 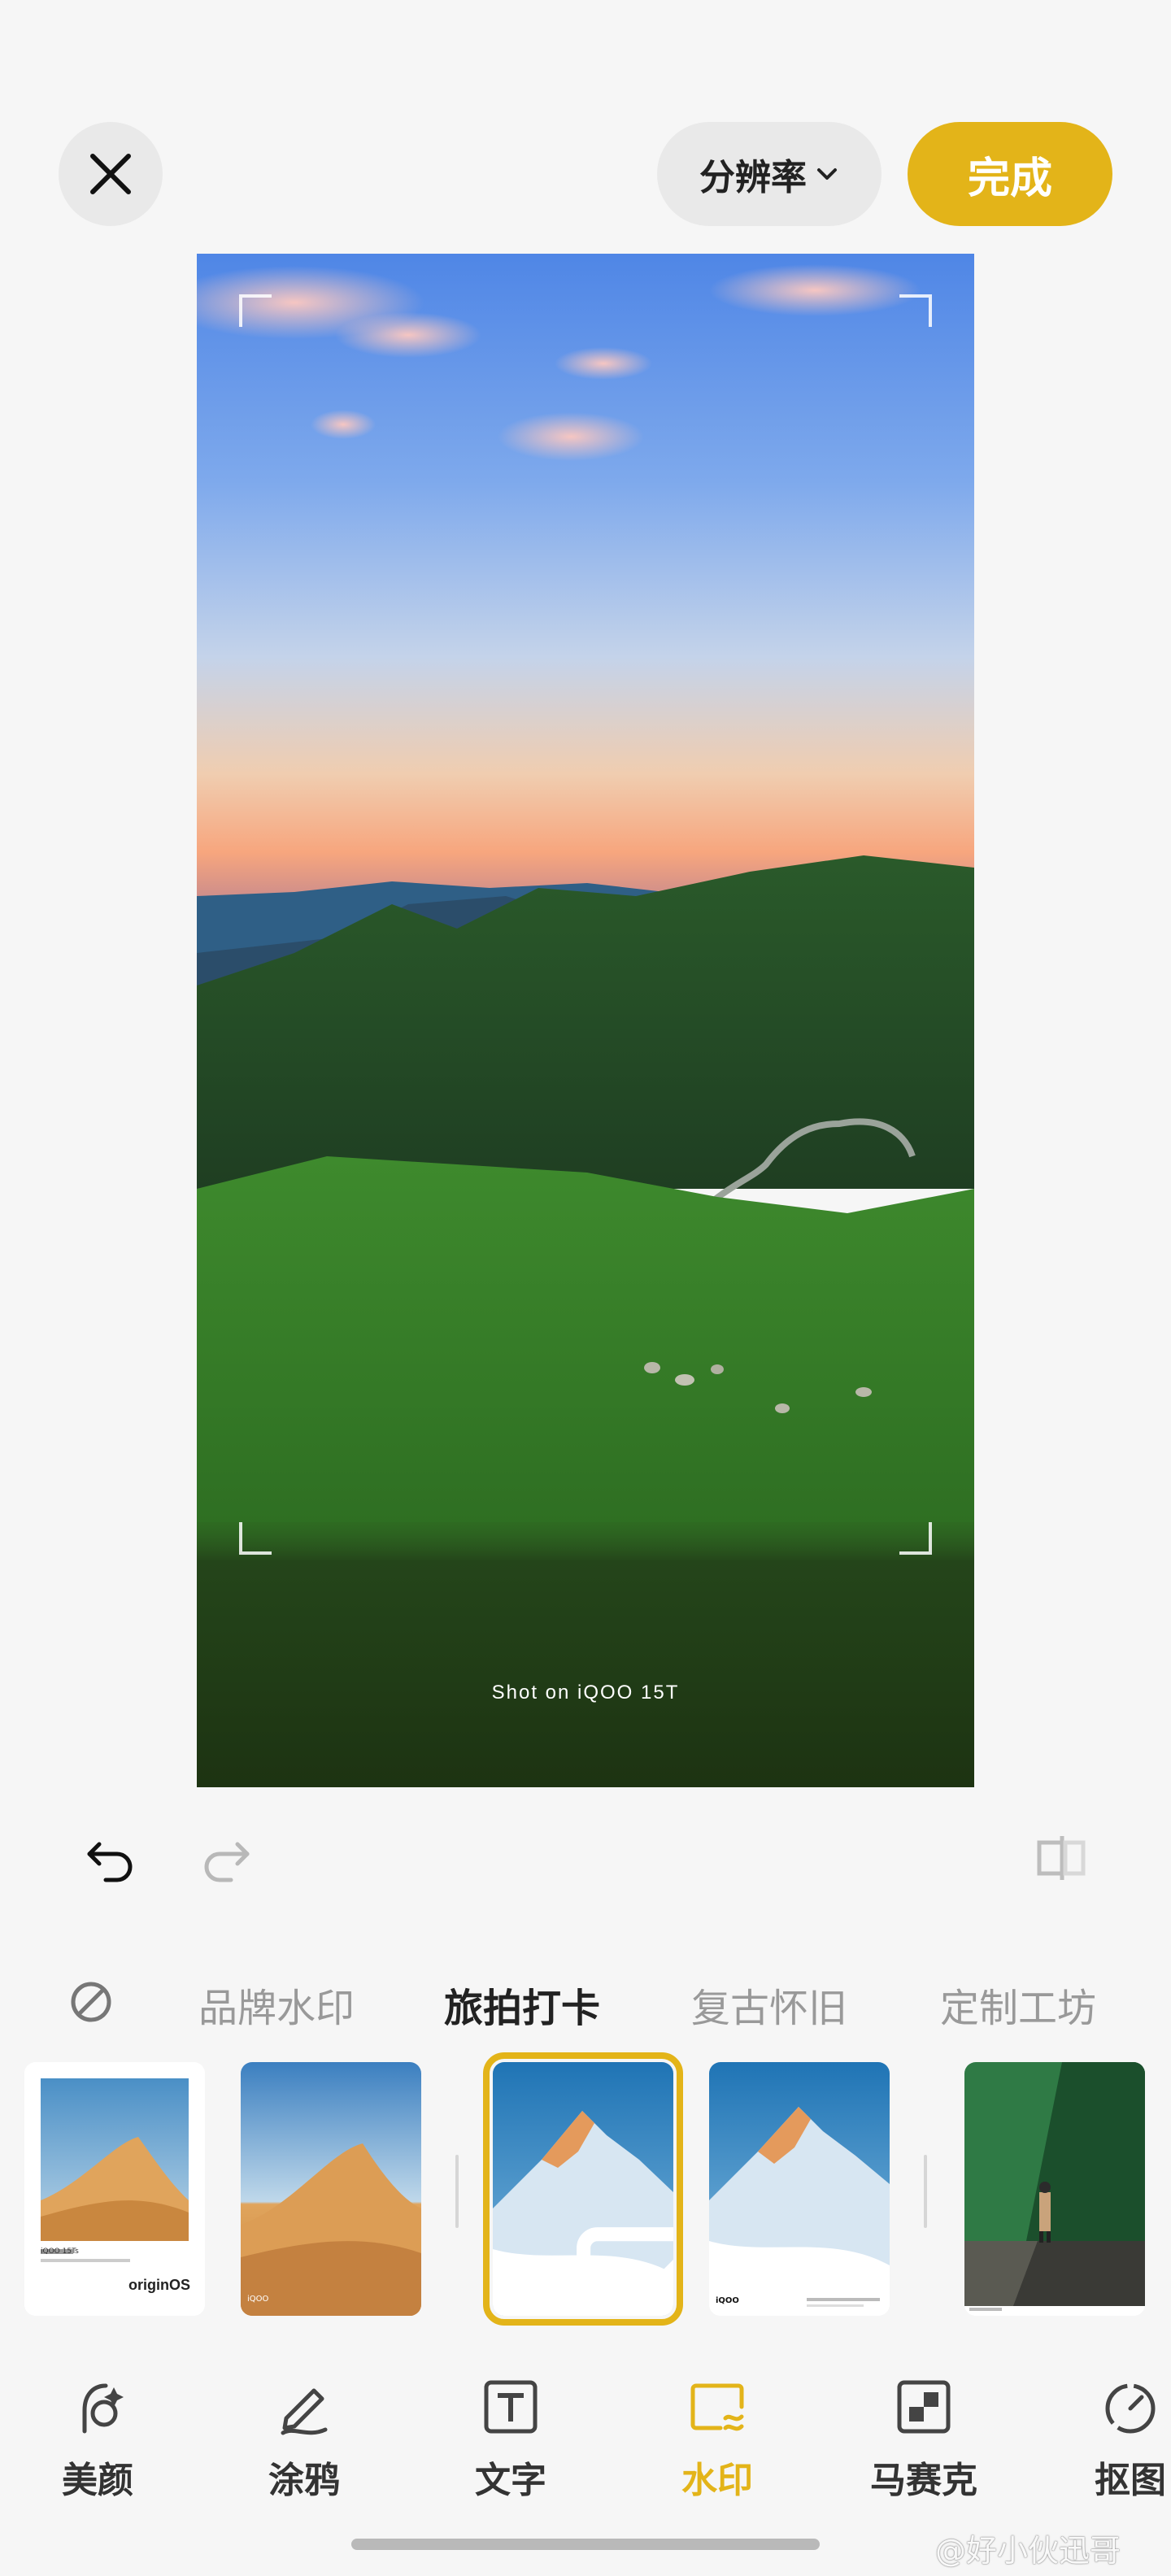 What do you see at coordinates (304, 2438) in the screenshot?
I see `nav-item-doodle: 涂鸦` at bounding box center [304, 2438].